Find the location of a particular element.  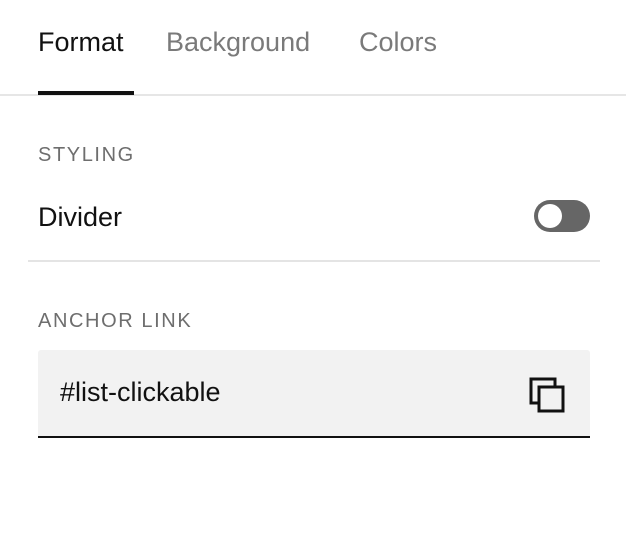

divider-toggle is located at coordinates (562, 216).